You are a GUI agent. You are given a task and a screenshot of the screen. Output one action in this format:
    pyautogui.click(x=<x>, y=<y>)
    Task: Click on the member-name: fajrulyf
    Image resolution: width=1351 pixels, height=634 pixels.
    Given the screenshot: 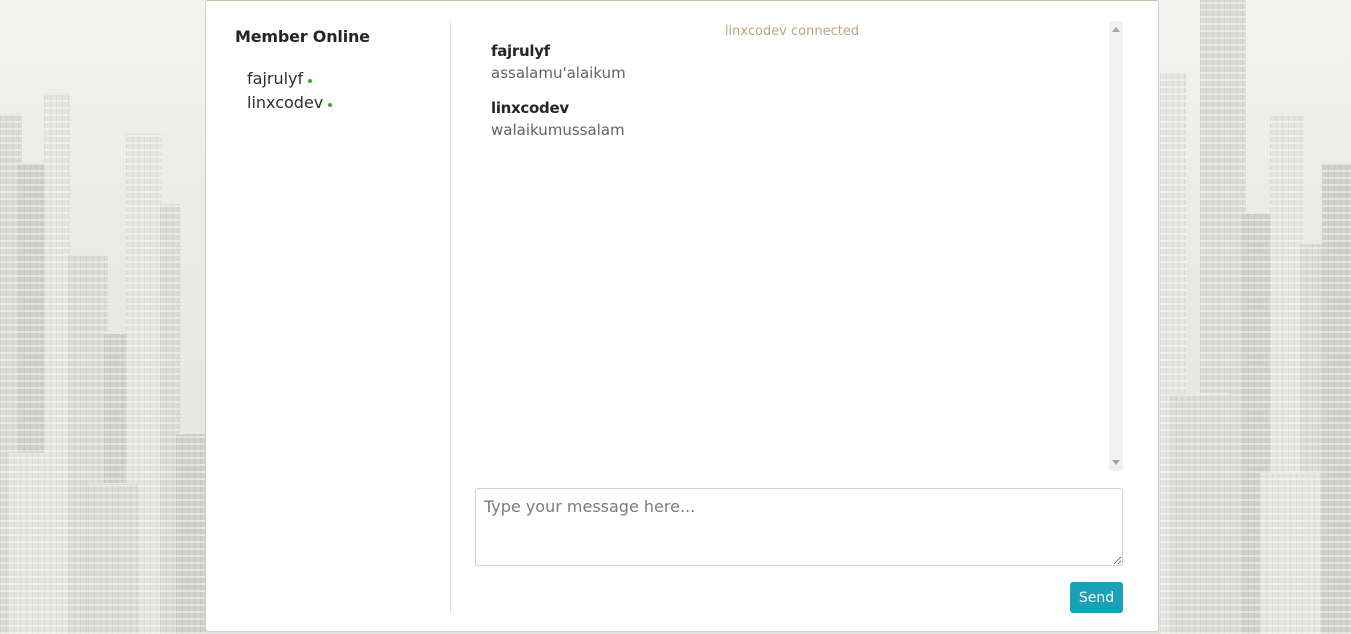 What is the action you would take?
    pyautogui.click(x=275, y=78)
    